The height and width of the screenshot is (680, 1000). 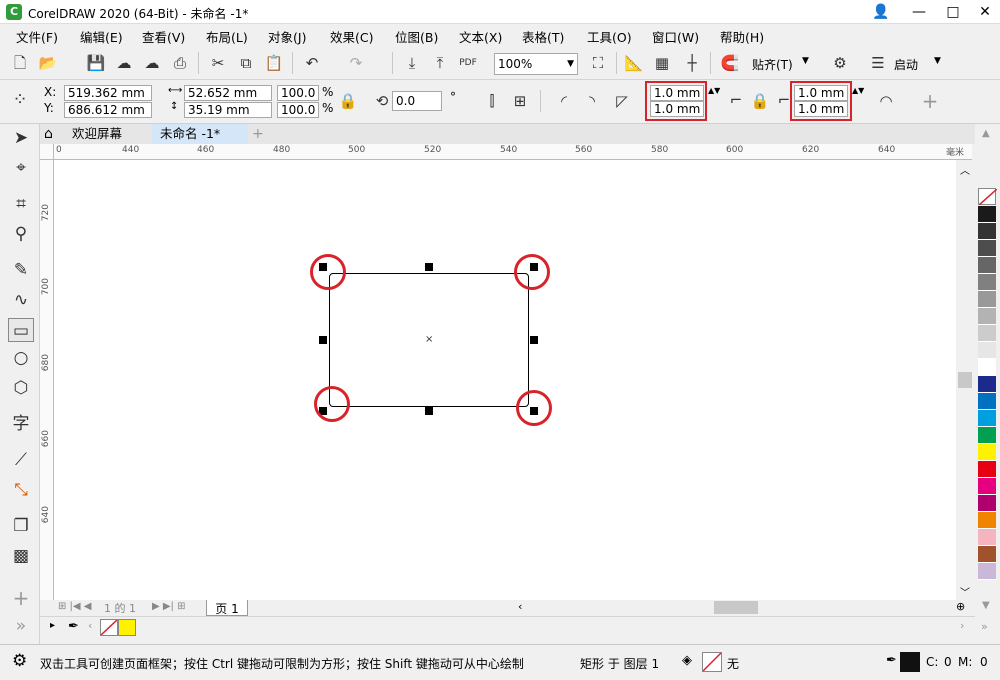 I want to click on maximize-button: □, so click(x=953, y=12).